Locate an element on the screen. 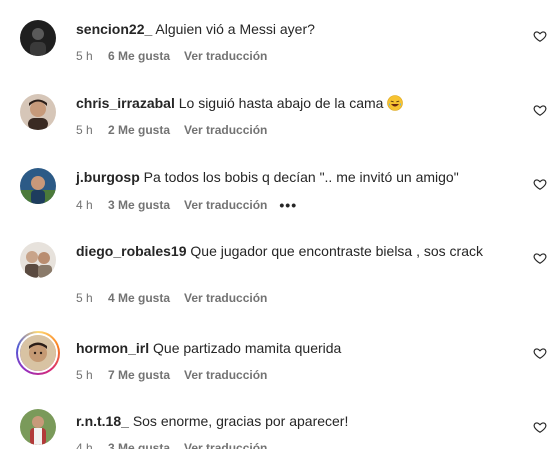  comment-username: hormon_irl is located at coordinates (112, 348).